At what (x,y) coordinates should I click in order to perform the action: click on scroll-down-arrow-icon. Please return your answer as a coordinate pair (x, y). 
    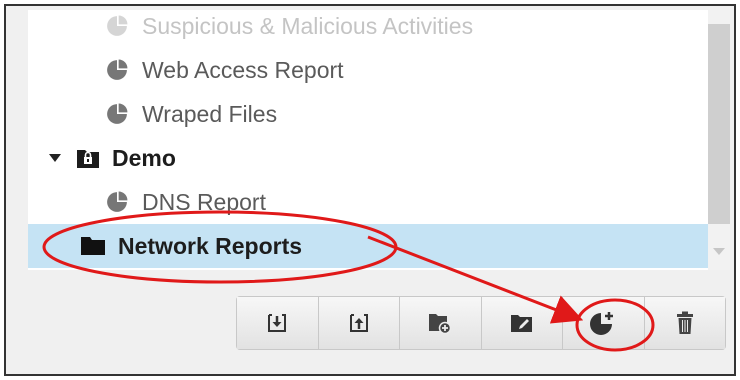
    Looking at the image, I should click on (719, 251).